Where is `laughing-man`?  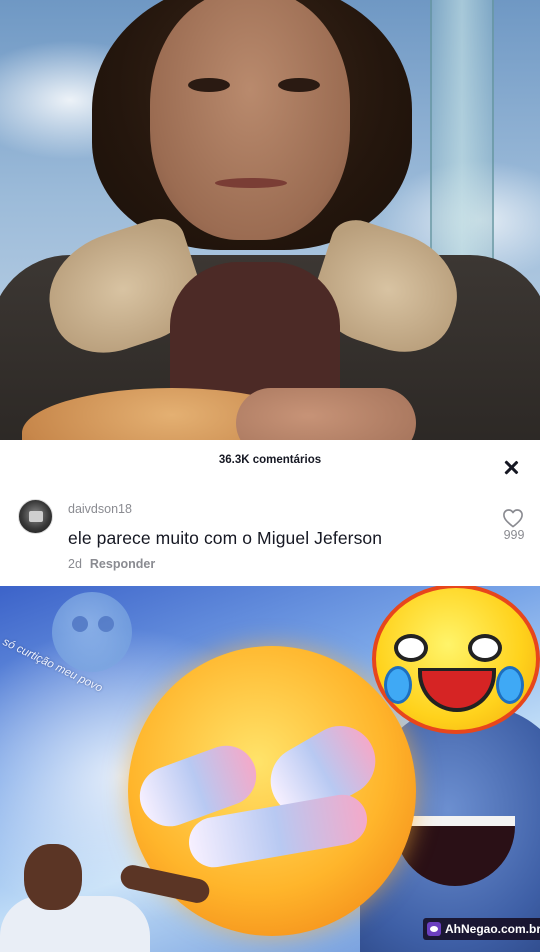
laughing-man is located at coordinates (106, 894).